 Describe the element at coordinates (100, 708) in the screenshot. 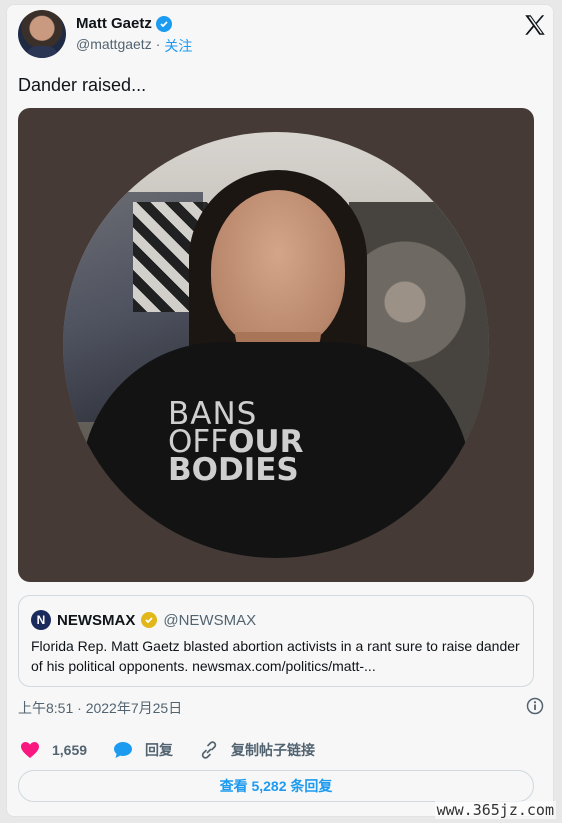

I see `tweet-timestamp: 上午8:51 · 2022年7月25日` at that location.